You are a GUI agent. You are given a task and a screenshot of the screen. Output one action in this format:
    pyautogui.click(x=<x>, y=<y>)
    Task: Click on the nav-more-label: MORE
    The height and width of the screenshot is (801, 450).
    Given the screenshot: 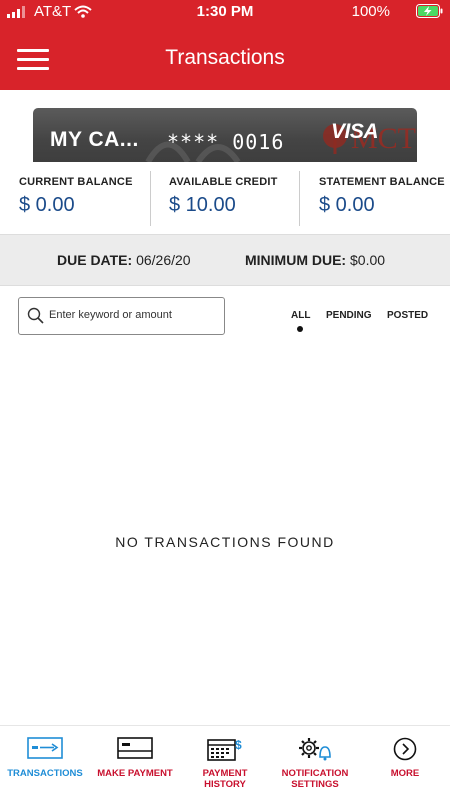 What is the action you would take?
    pyautogui.click(x=405, y=773)
    